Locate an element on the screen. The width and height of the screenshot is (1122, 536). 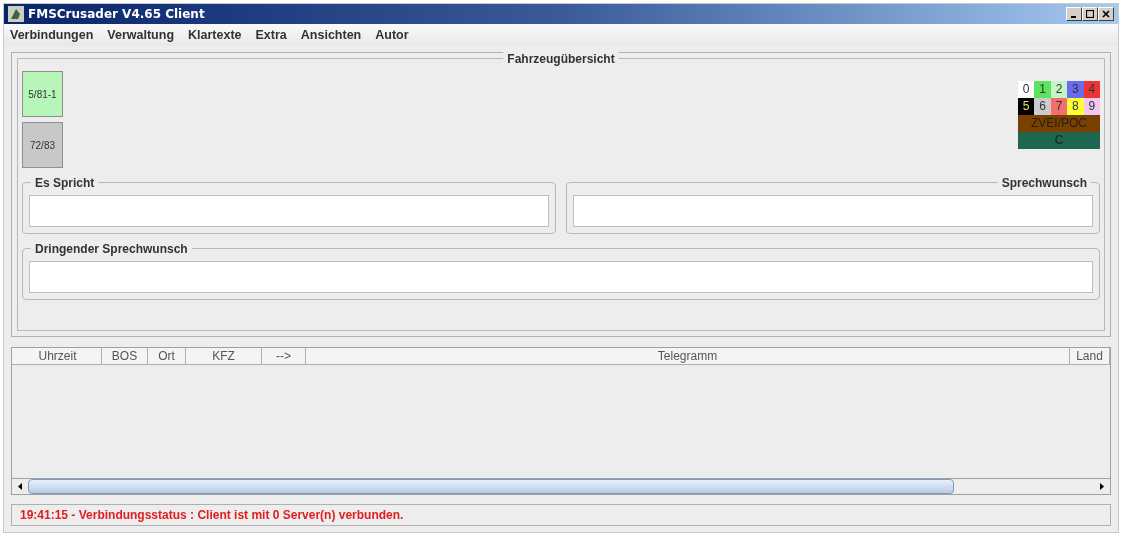
horizontal-scrollbar is located at coordinates (561, 486).